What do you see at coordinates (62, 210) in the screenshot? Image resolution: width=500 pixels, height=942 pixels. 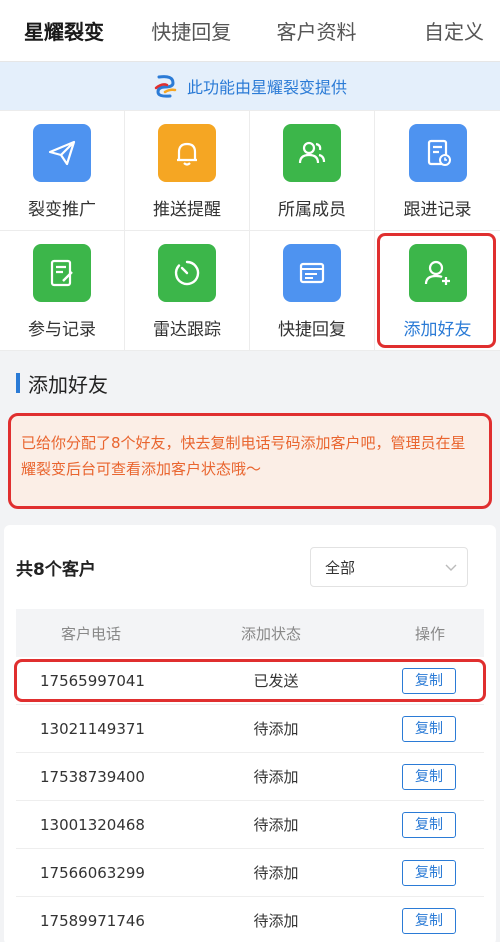 I see `grid-item-label: 裂变推广` at bounding box center [62, 210].